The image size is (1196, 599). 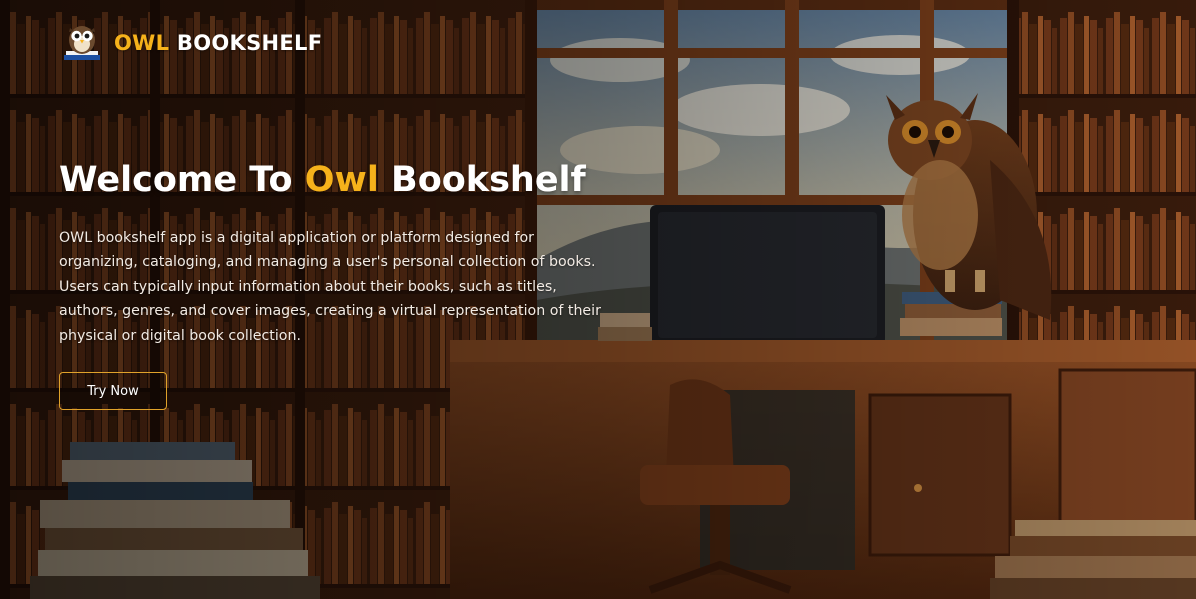 What do you see at coordinates (341, 180) in the screenshot?
I see `hero-title-accent: Owl` at bounding box center [341, 180].